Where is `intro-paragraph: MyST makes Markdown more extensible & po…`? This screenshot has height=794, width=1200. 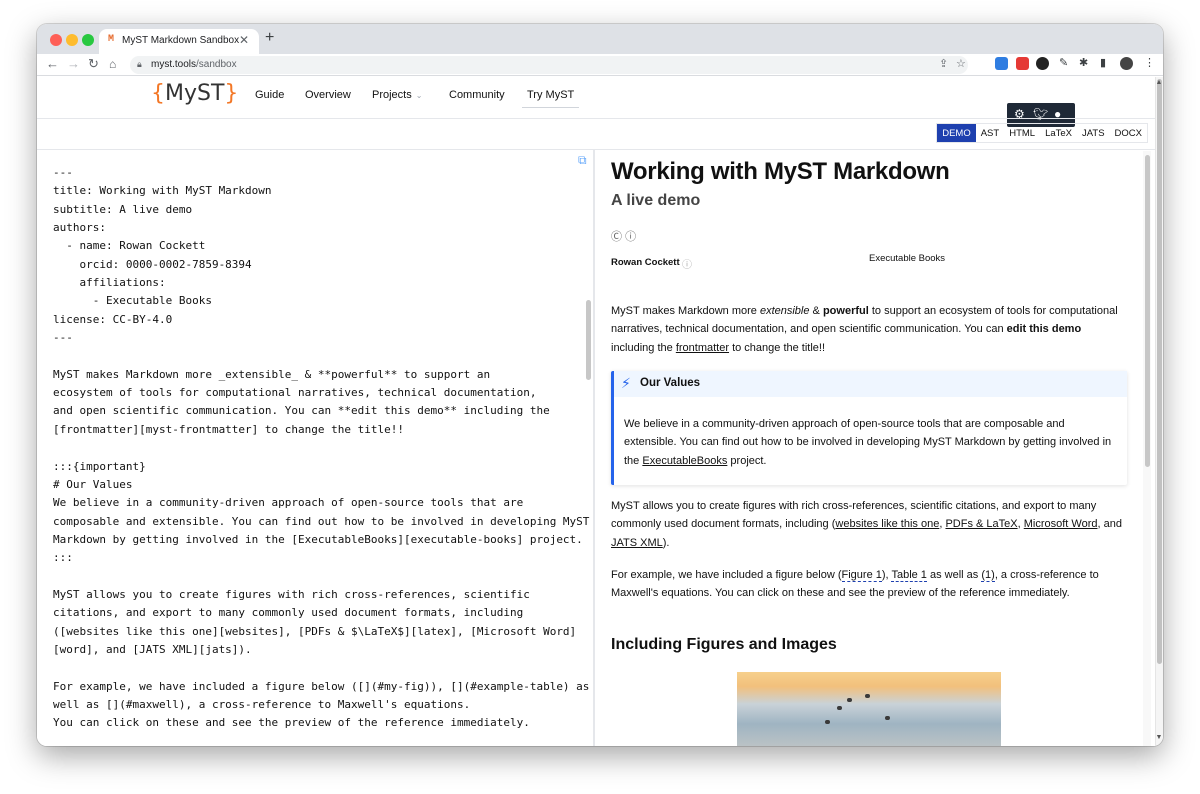 intro-paragraph: MyST makes Markdown more extensible & po… is located at coordinates (864, 329).